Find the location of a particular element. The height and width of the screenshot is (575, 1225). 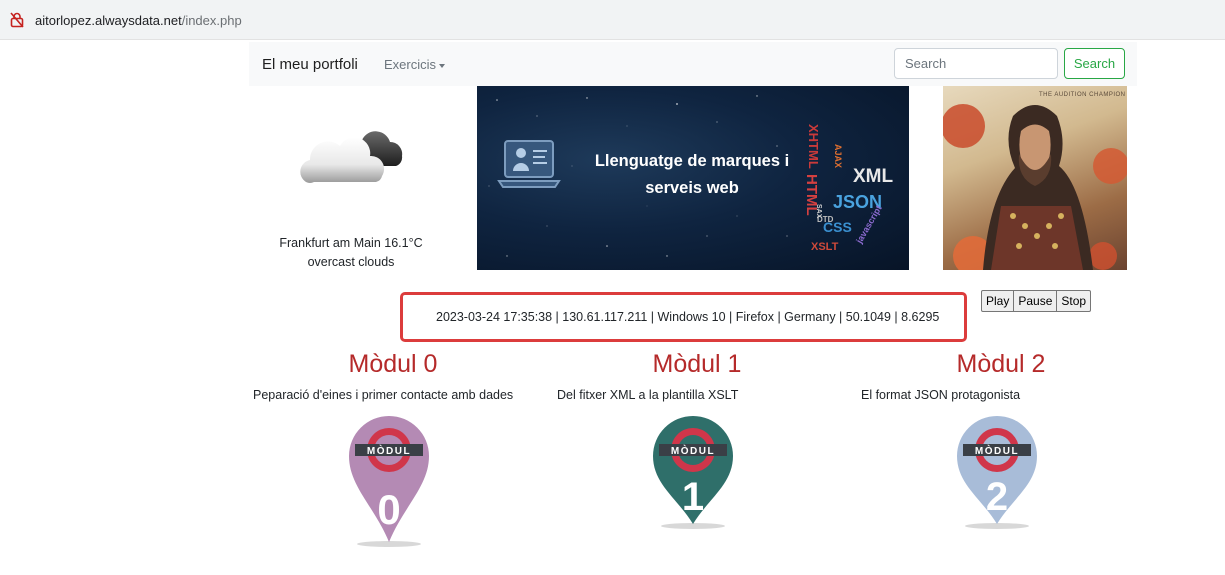

module-title: Mòdul 1 is located at coordinates (697, 364).